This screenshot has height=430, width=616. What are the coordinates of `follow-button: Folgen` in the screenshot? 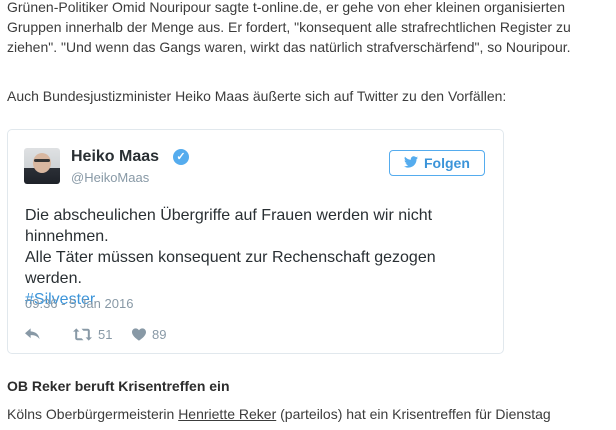 It's located at (437, 163).